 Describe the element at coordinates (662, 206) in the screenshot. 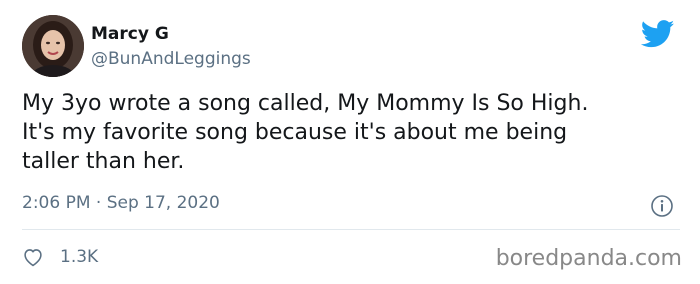

I see `info-icon` at that location.